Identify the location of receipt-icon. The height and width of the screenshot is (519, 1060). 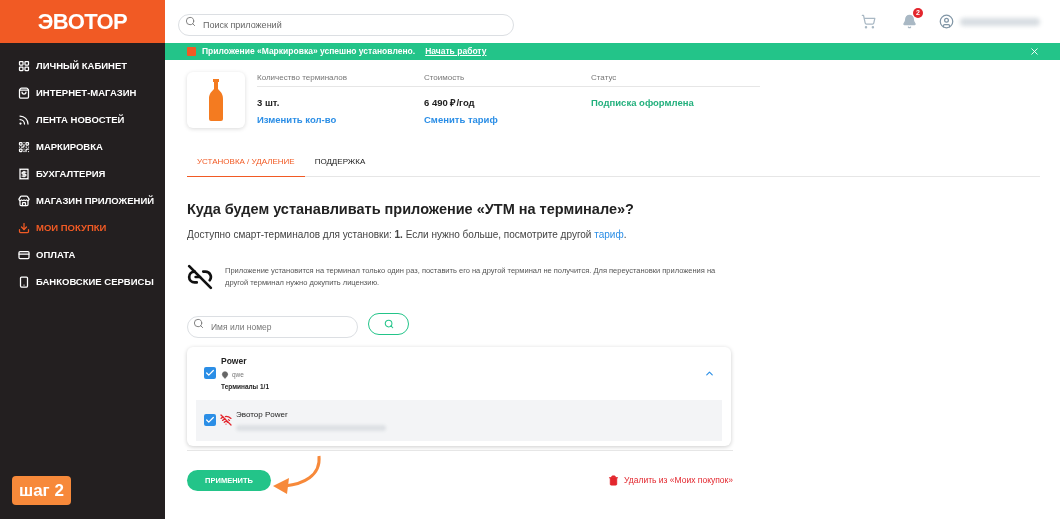
(24, 174).